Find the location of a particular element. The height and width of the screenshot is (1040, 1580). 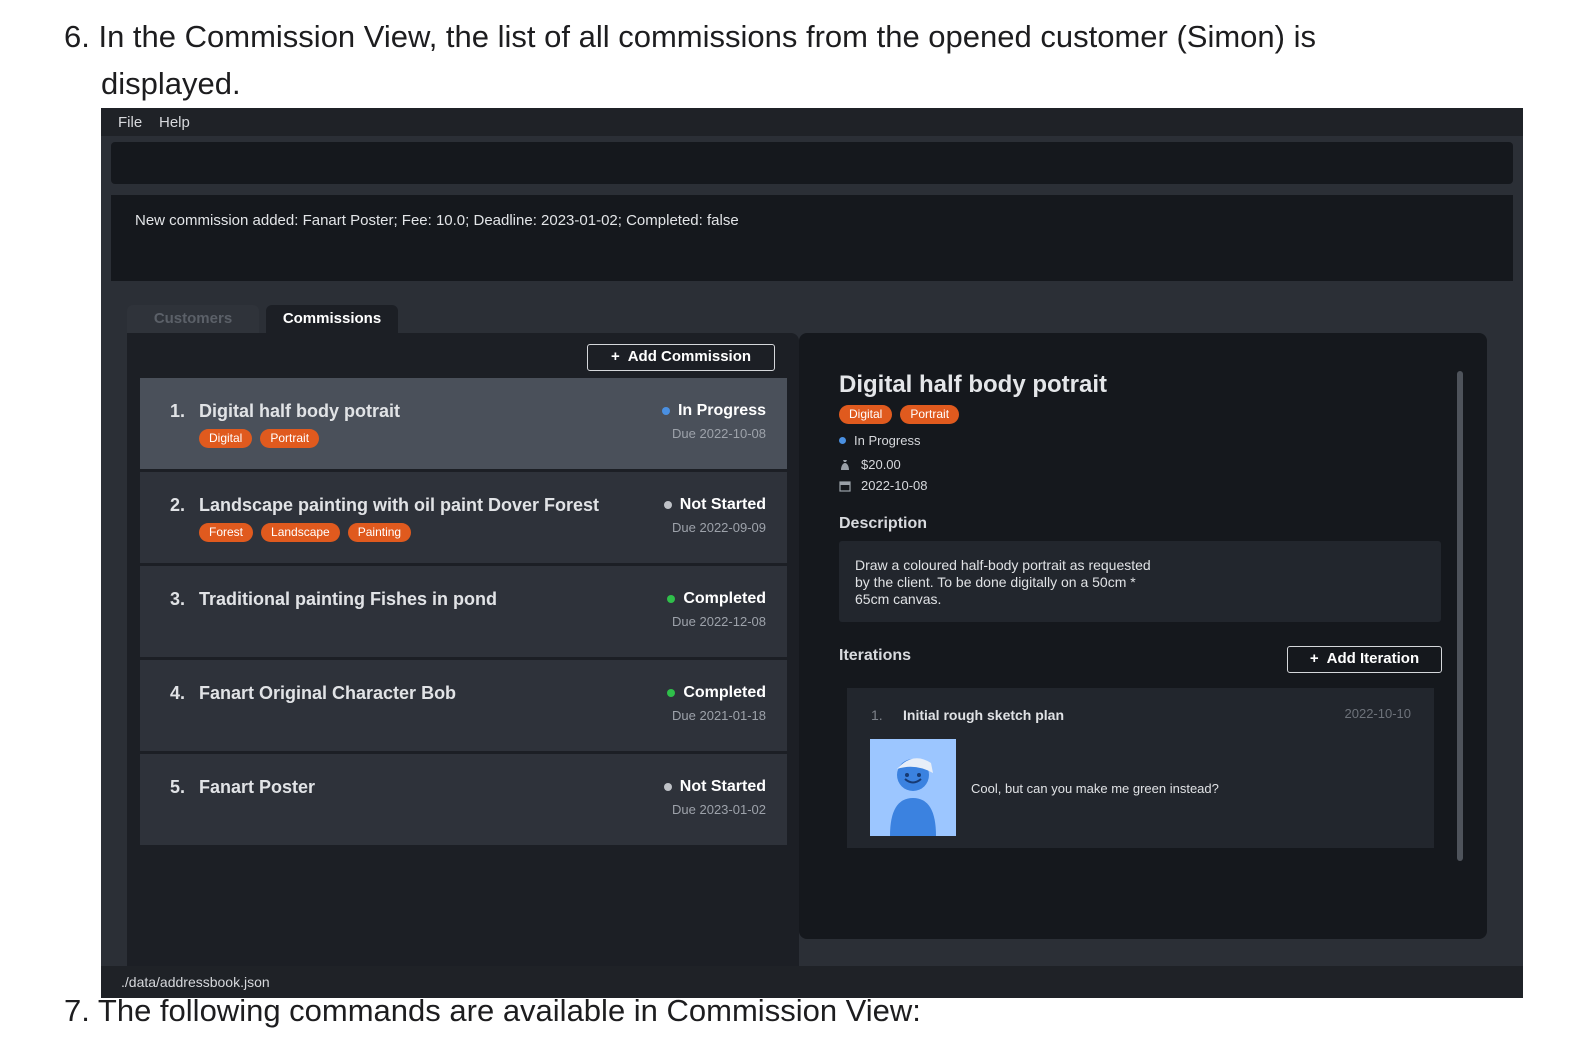

add-commission-label: Add Commission is located at coordinates (689, 356).